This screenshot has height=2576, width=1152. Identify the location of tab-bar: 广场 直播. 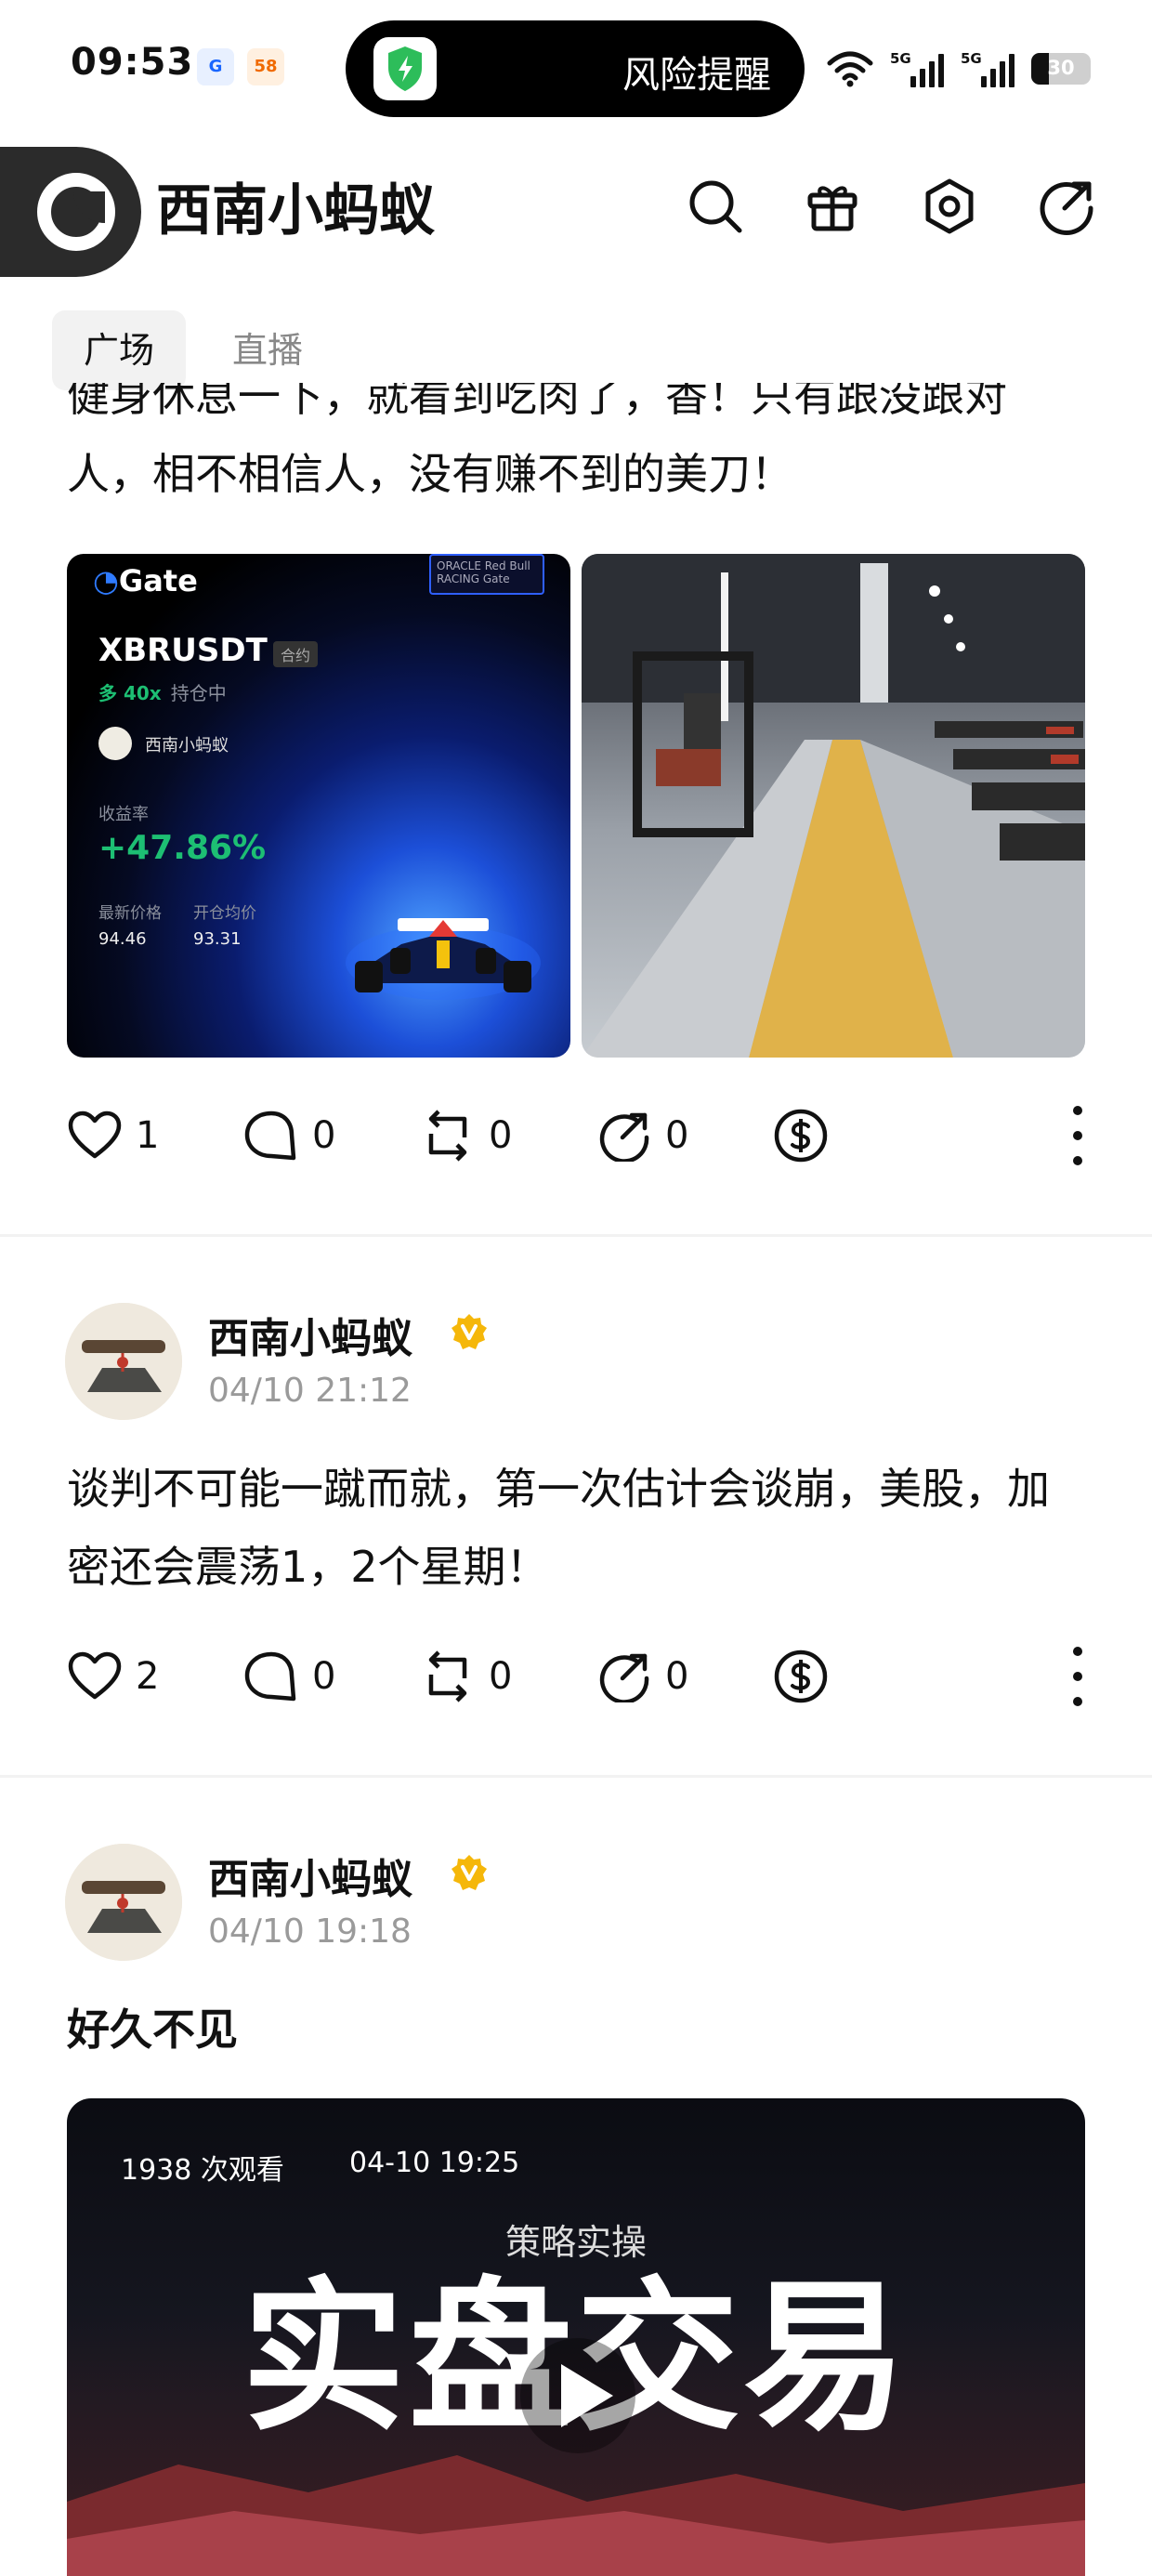
(193, 350).